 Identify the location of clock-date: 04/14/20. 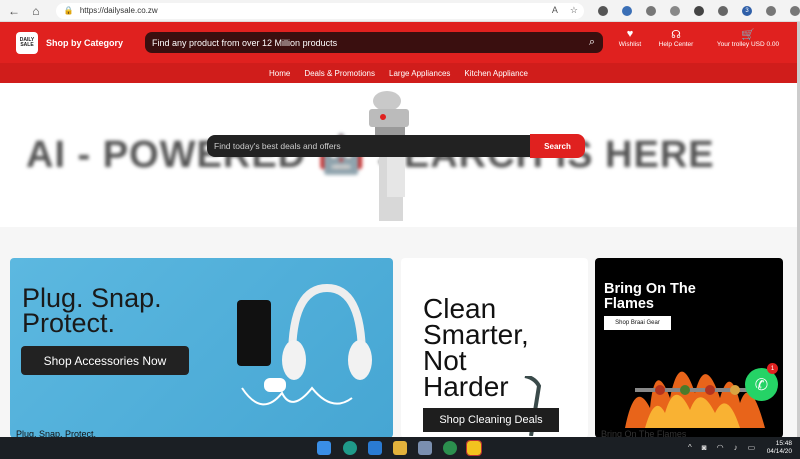
(779, 451).